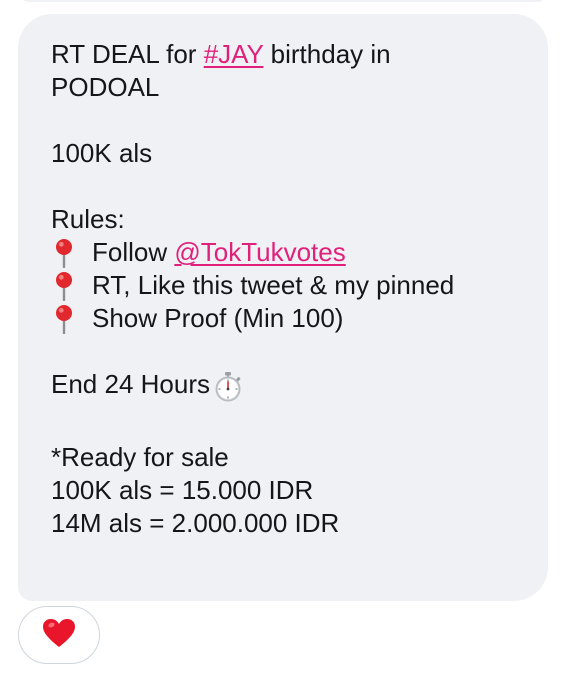 The image size is (568, 674). Describe the element at coordinates (88, 219) in the screenshot. I see `rules-heading: Rules:` at that location.